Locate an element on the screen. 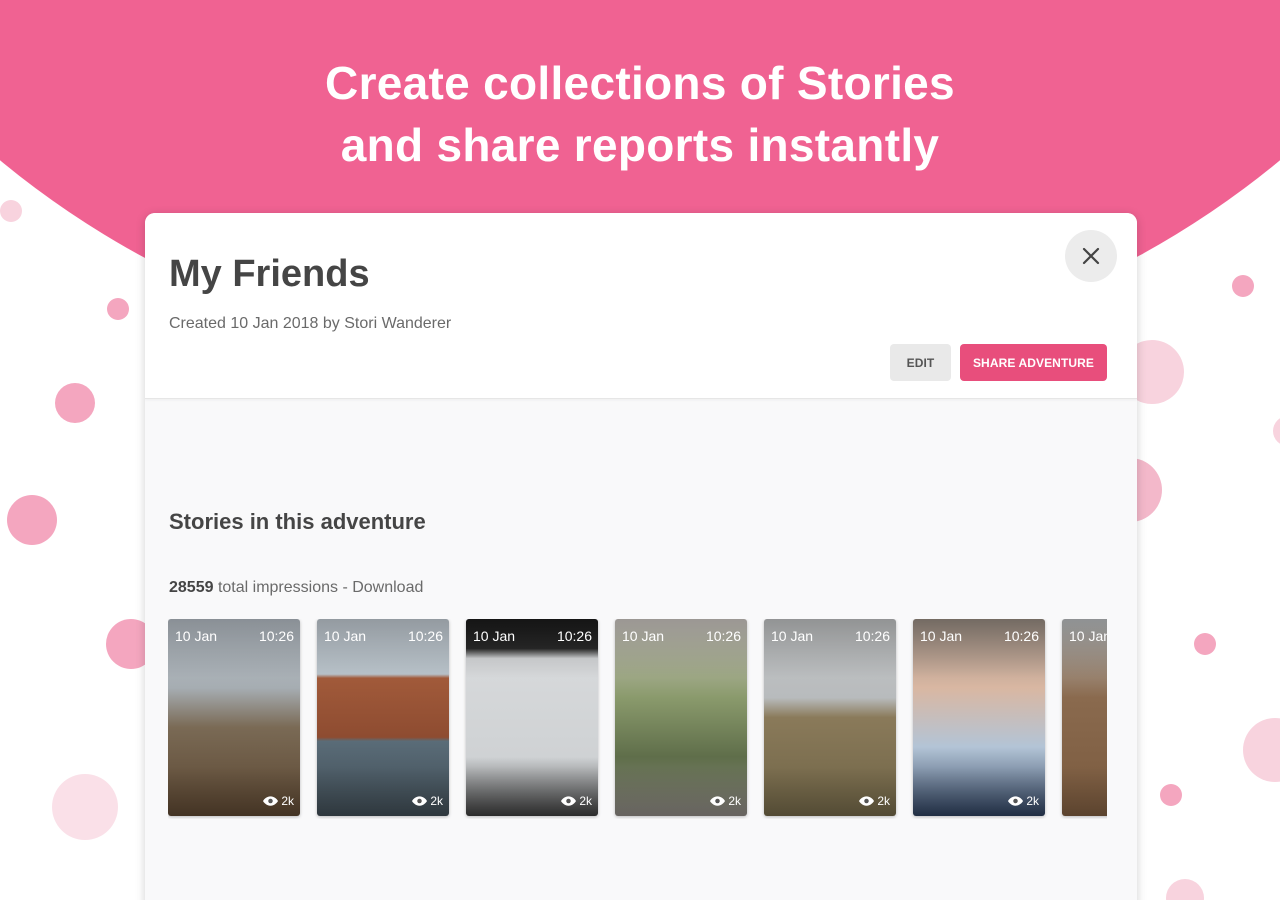 This screenshot has height=900, width=1280. impressions-summary: 28559 total impressions - Download is located at coordinates (296, 588).